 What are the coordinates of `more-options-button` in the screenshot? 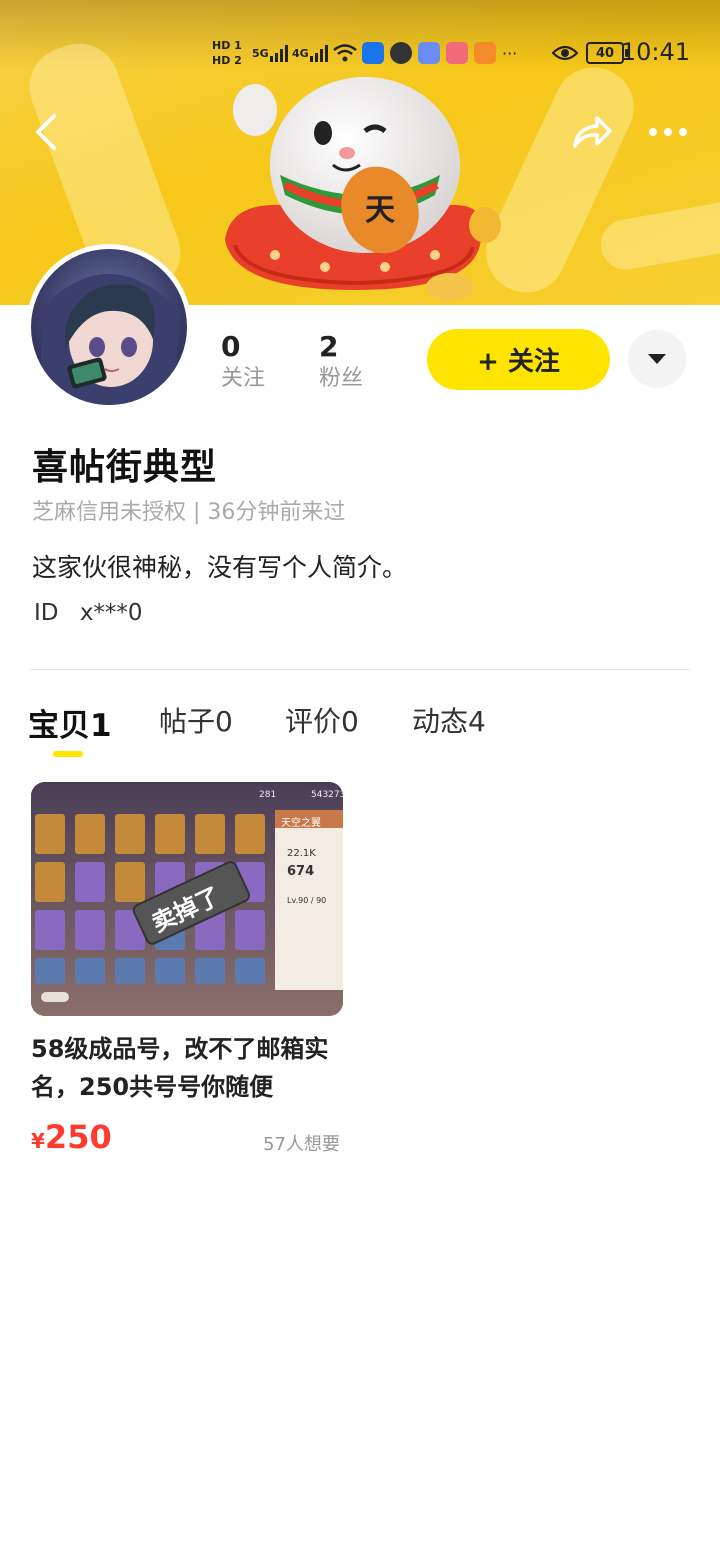 It's located at (668, 132).